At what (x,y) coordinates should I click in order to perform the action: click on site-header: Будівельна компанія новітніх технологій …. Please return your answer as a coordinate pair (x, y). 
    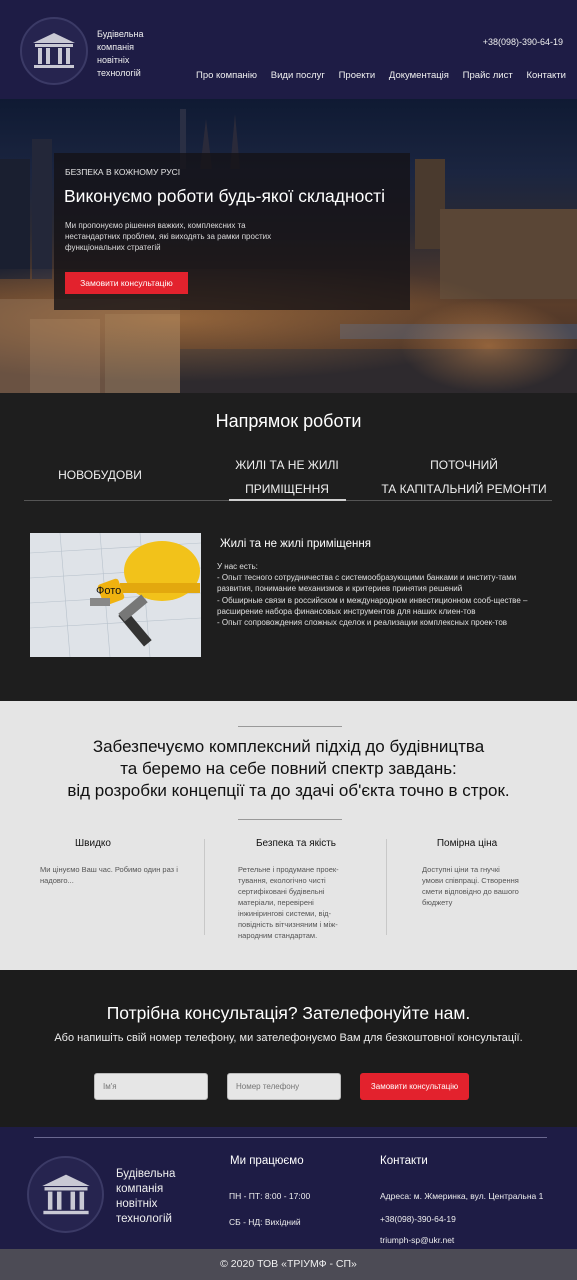
    Looking at the image, I should click on (288, 49).